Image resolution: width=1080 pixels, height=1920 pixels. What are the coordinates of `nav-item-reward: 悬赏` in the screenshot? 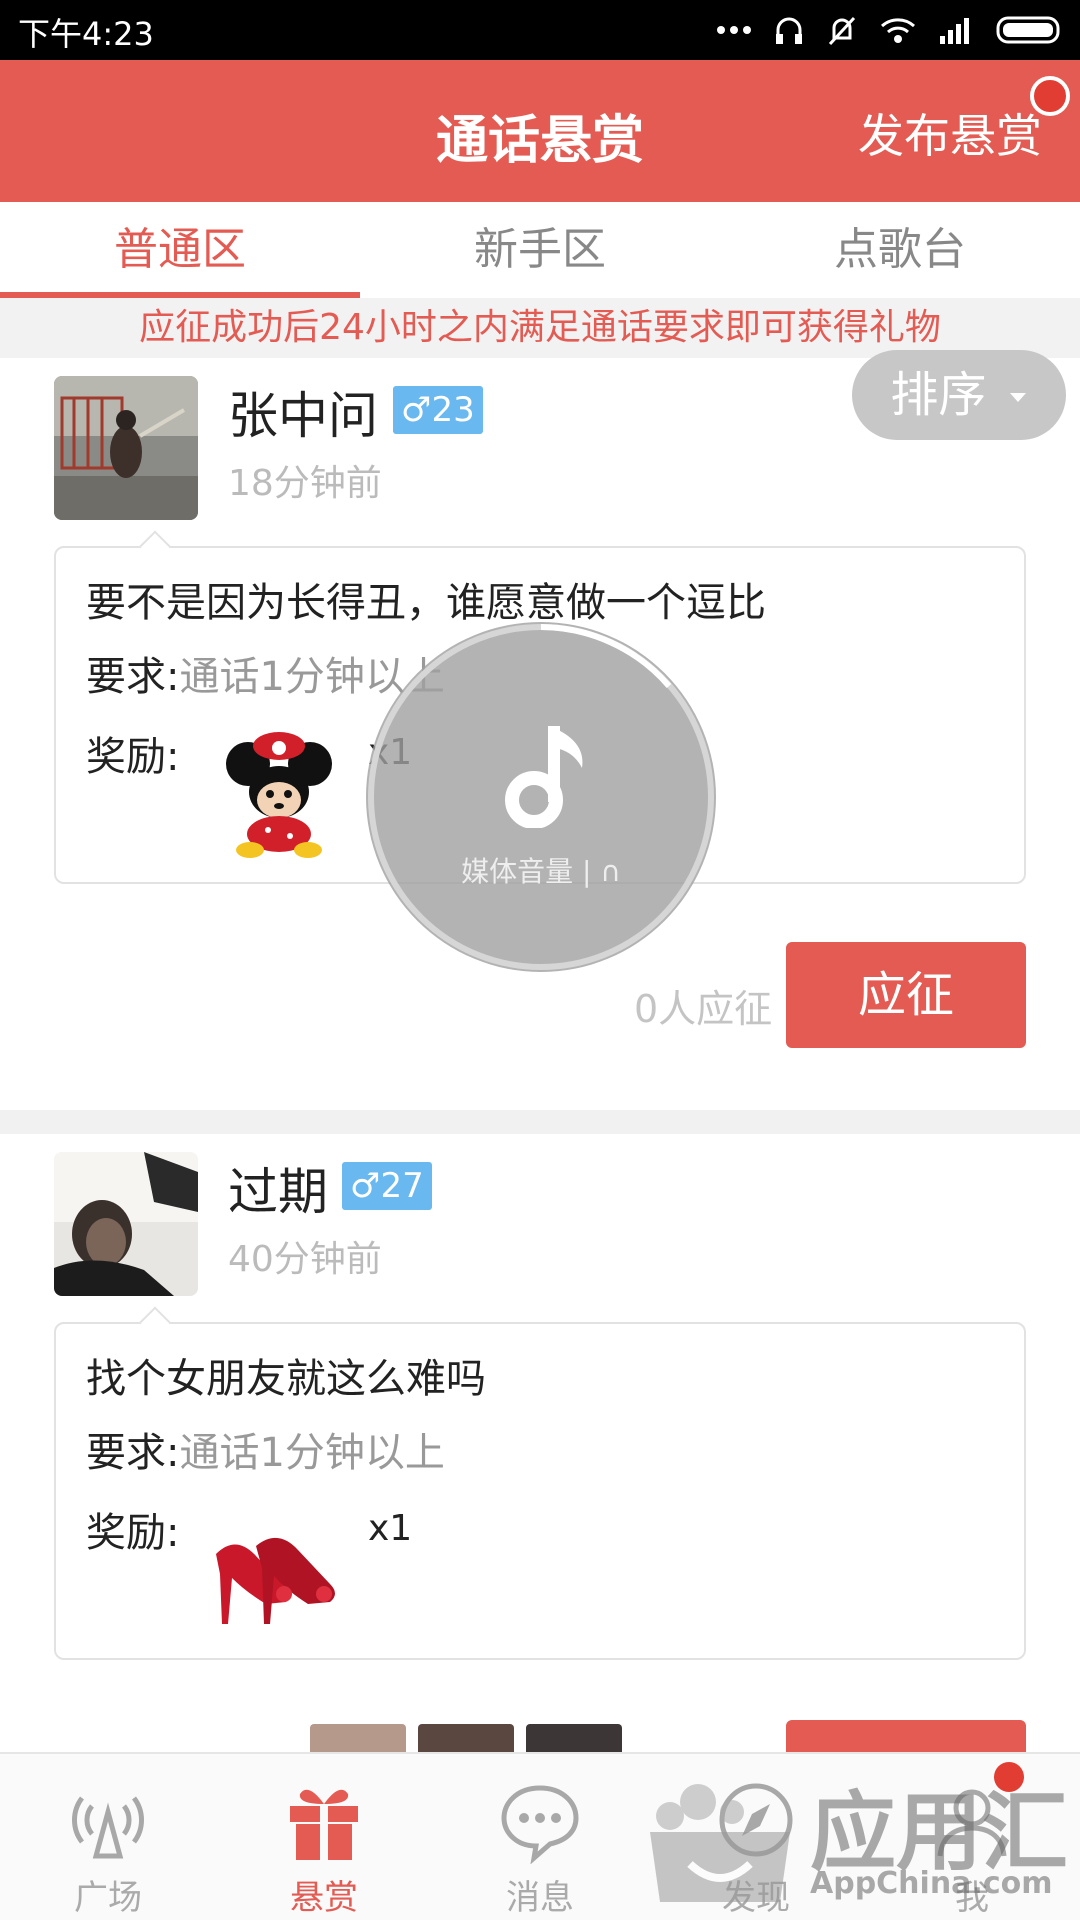 It's located at (324, 1837).